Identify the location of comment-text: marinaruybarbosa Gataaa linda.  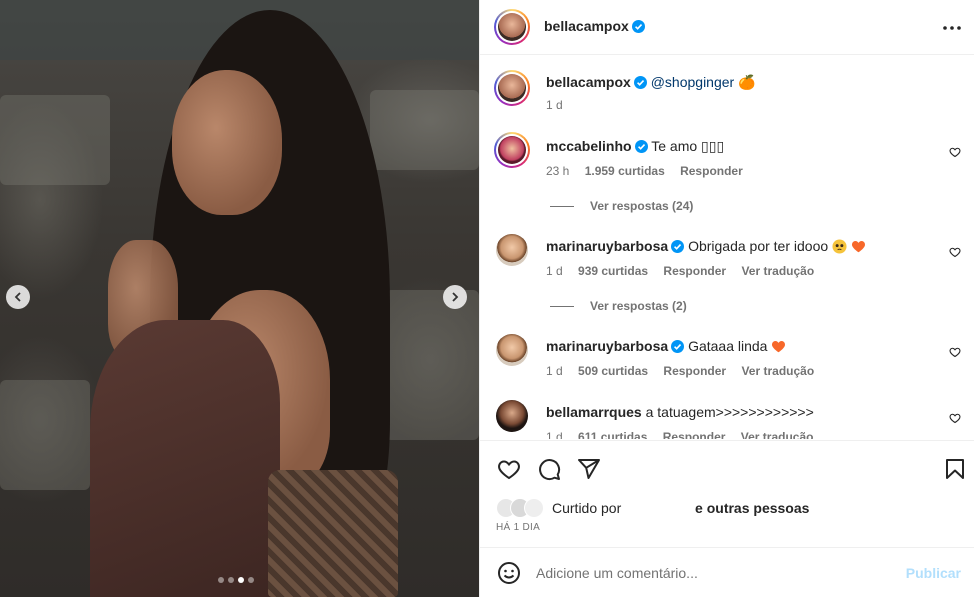
(666, 346).